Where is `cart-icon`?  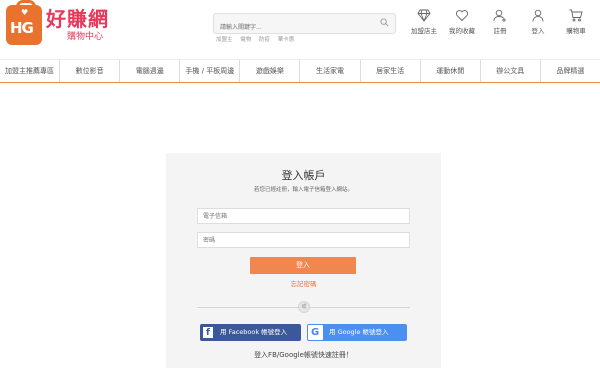 cart-icon is located at coordinates (576, 15).